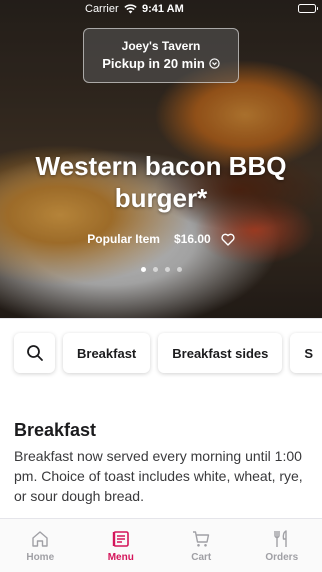  What do you see at coordinates (192, 239) in the screenshot?
I see `featured-item-price: $16.00` at bounding box center [192, 239].